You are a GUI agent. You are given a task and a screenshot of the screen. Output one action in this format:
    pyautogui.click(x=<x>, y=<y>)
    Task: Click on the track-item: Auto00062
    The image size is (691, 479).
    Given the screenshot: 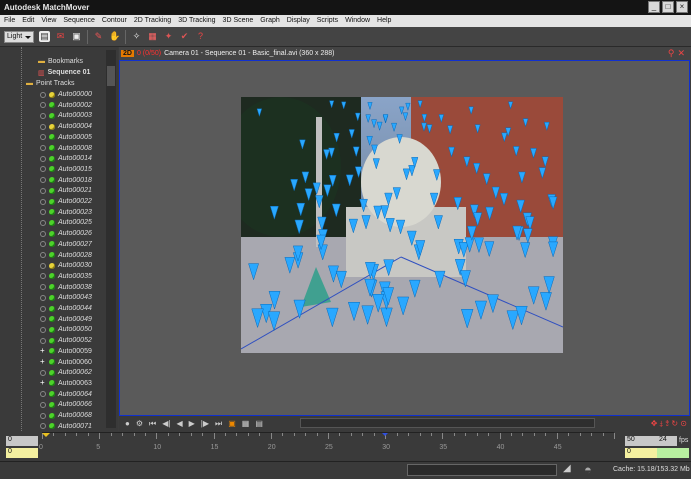 What is the action you would take?
    pyautogui.click(x=66, y=372)
    